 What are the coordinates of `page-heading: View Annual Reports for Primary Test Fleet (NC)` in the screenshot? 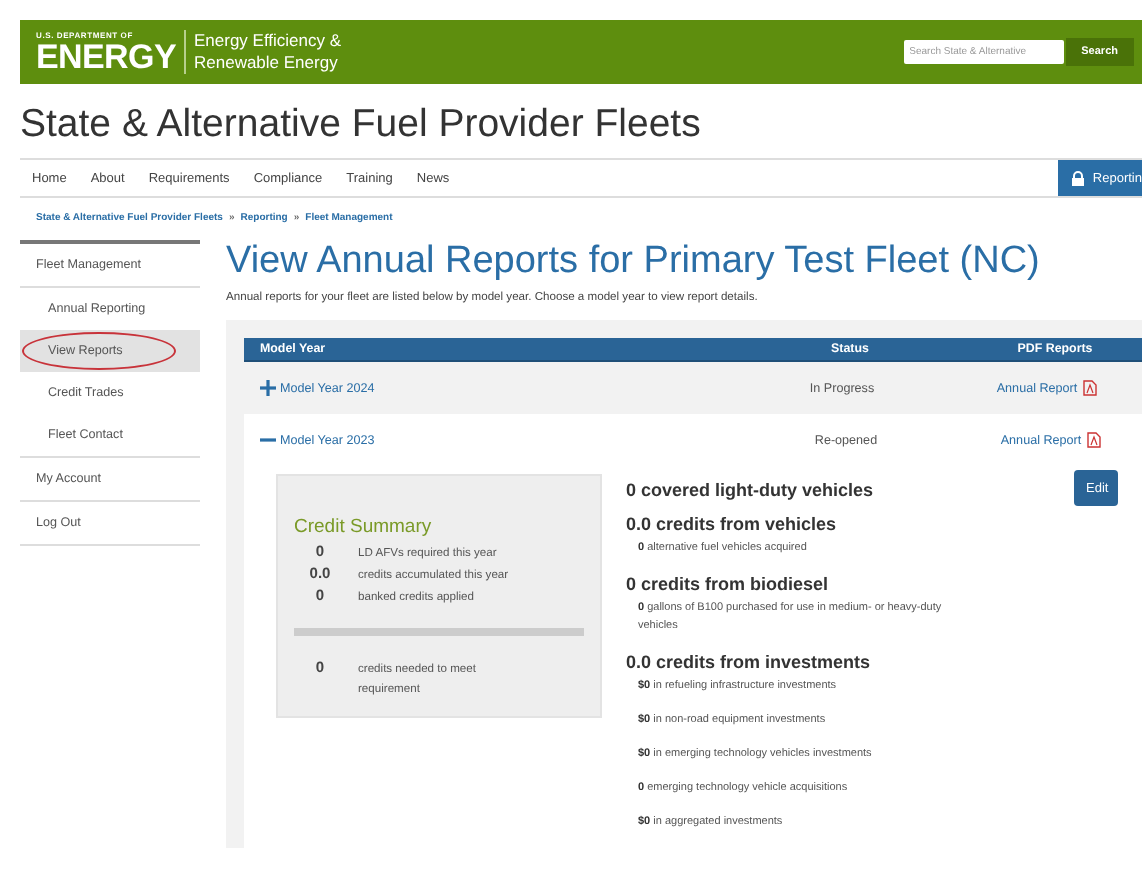 It's located at (634, 262).